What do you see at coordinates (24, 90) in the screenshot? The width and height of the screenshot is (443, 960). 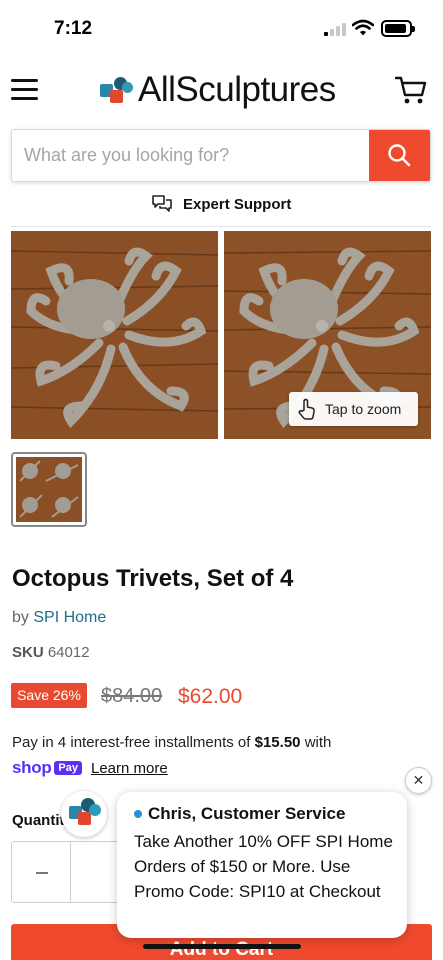 I see `menu-icon` at bounding box center [24, 90].